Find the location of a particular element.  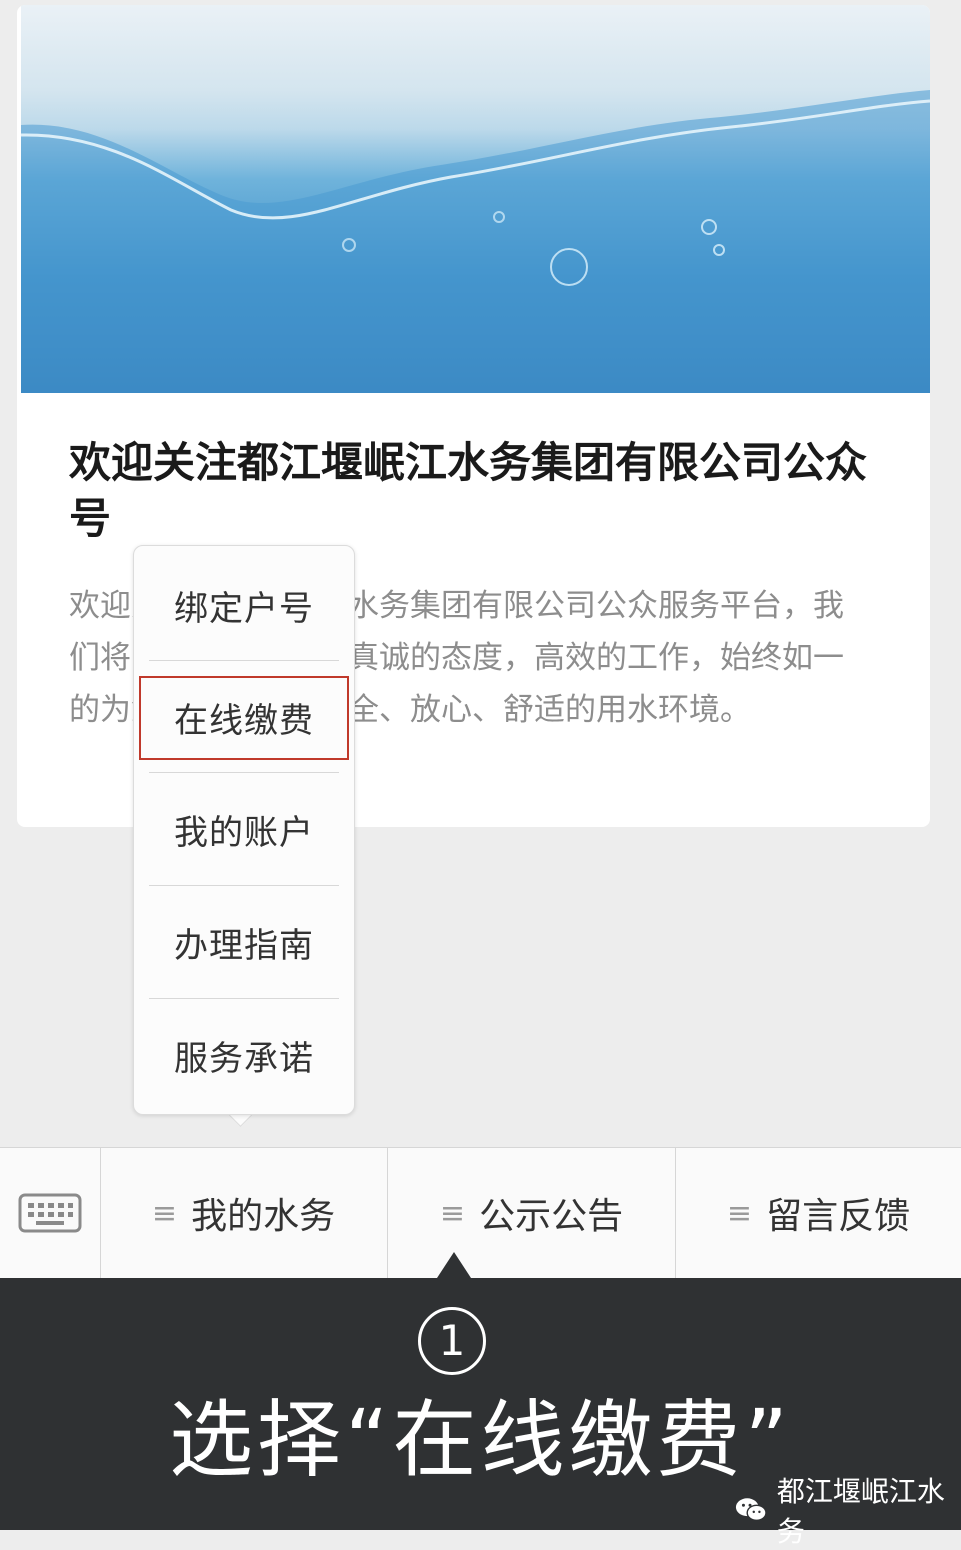

submenu-popup: 绑定户号 在线缴费 我的账户 办理指南 服务承诺 is located at coordinates (244, 830).